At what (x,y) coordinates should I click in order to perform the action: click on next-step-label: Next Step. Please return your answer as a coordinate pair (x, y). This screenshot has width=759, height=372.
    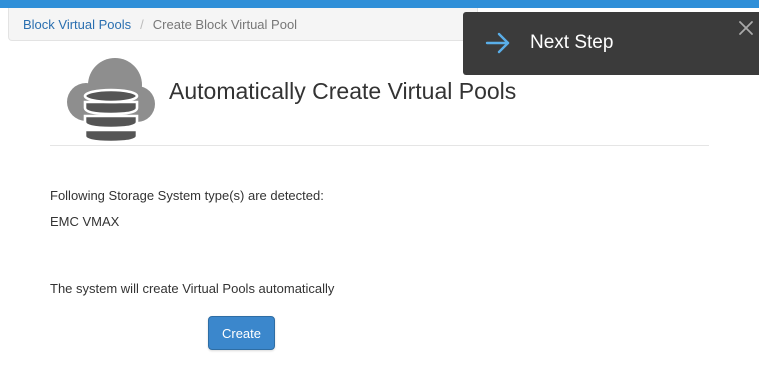
    Looking at the image, I should click on (572, 42).